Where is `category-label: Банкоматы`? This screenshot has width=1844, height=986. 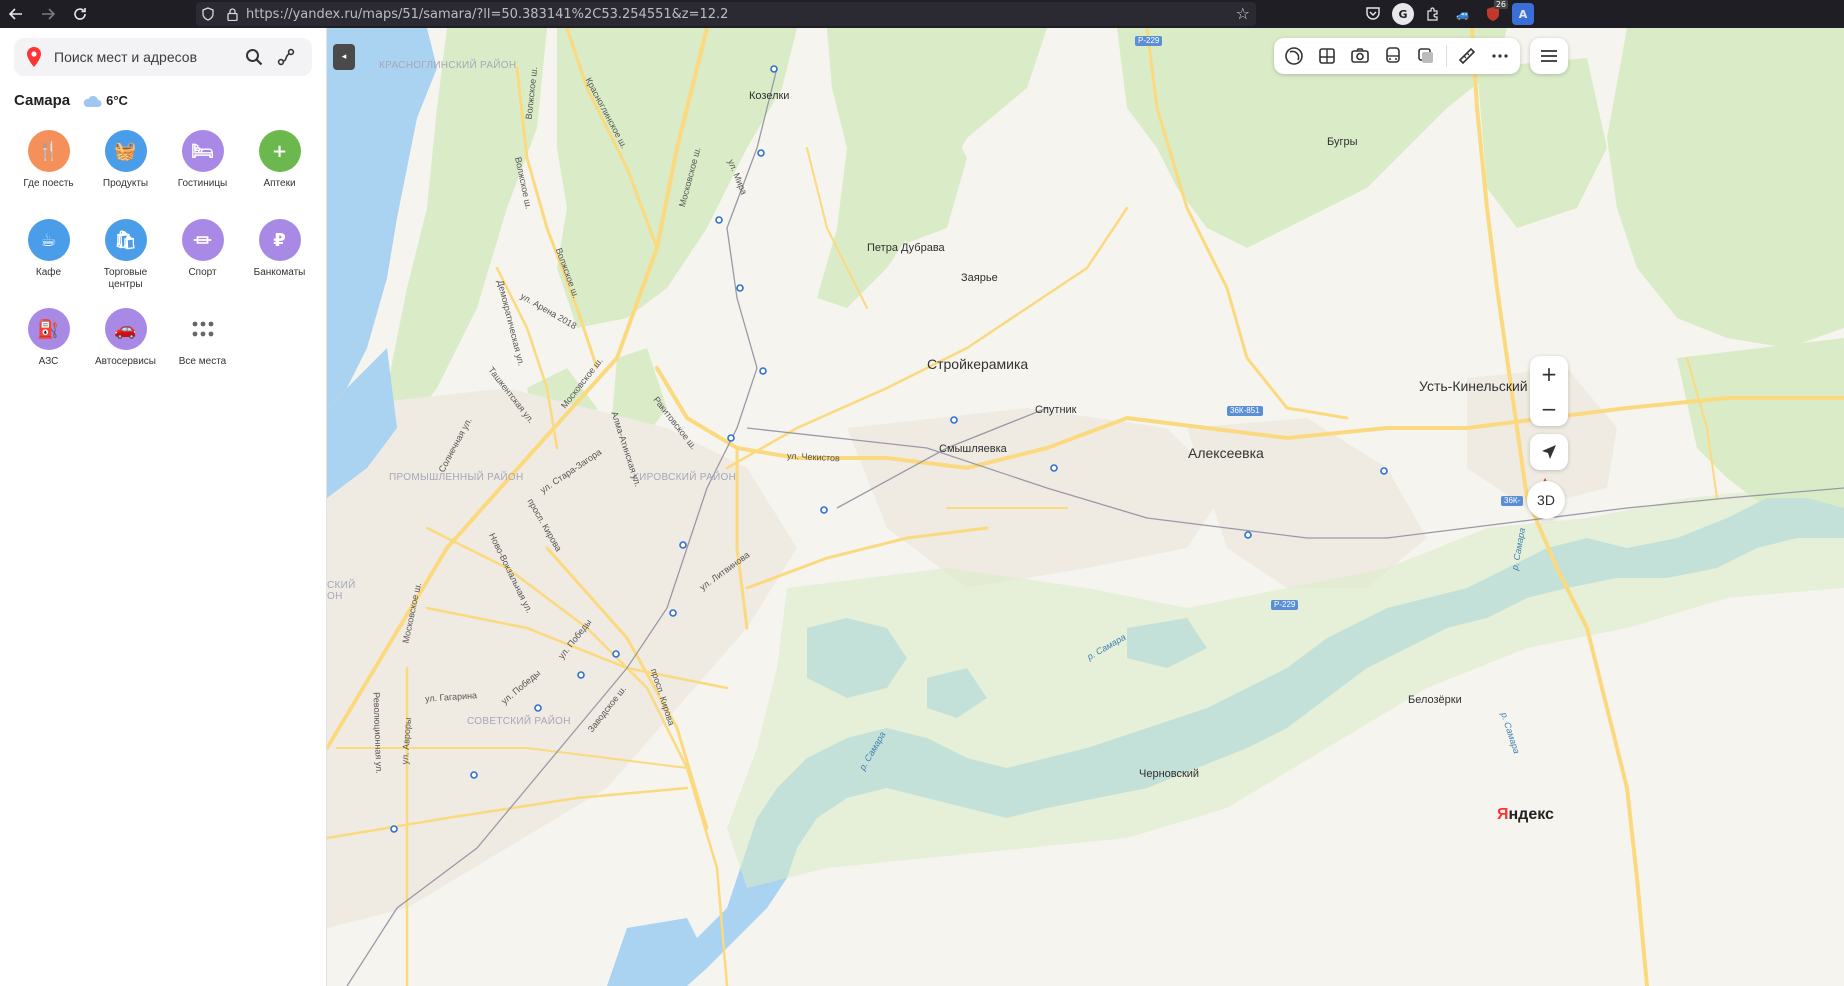 category-label: Банкоматы is located at coordinates (279, 272).